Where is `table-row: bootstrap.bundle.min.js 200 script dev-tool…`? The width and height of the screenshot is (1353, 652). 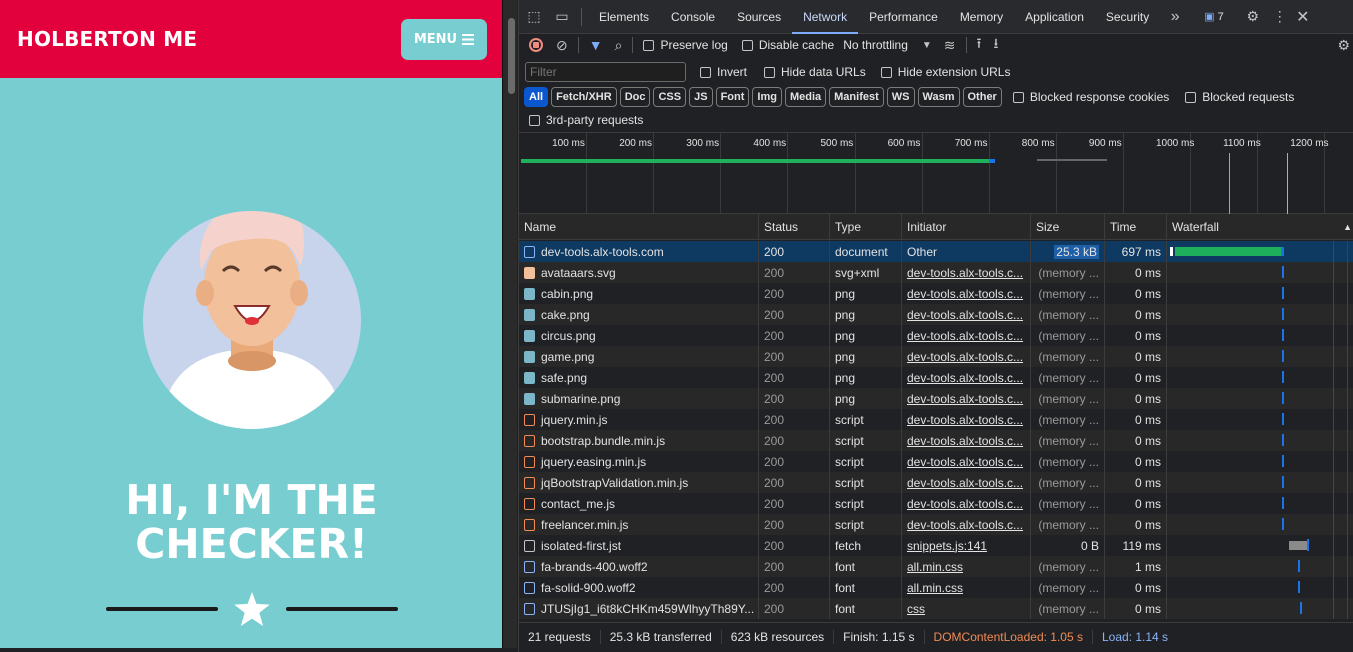
table-row: bootstrap.bundle.min.js 200 script dev-tool… is located at coordinates (936, 440).